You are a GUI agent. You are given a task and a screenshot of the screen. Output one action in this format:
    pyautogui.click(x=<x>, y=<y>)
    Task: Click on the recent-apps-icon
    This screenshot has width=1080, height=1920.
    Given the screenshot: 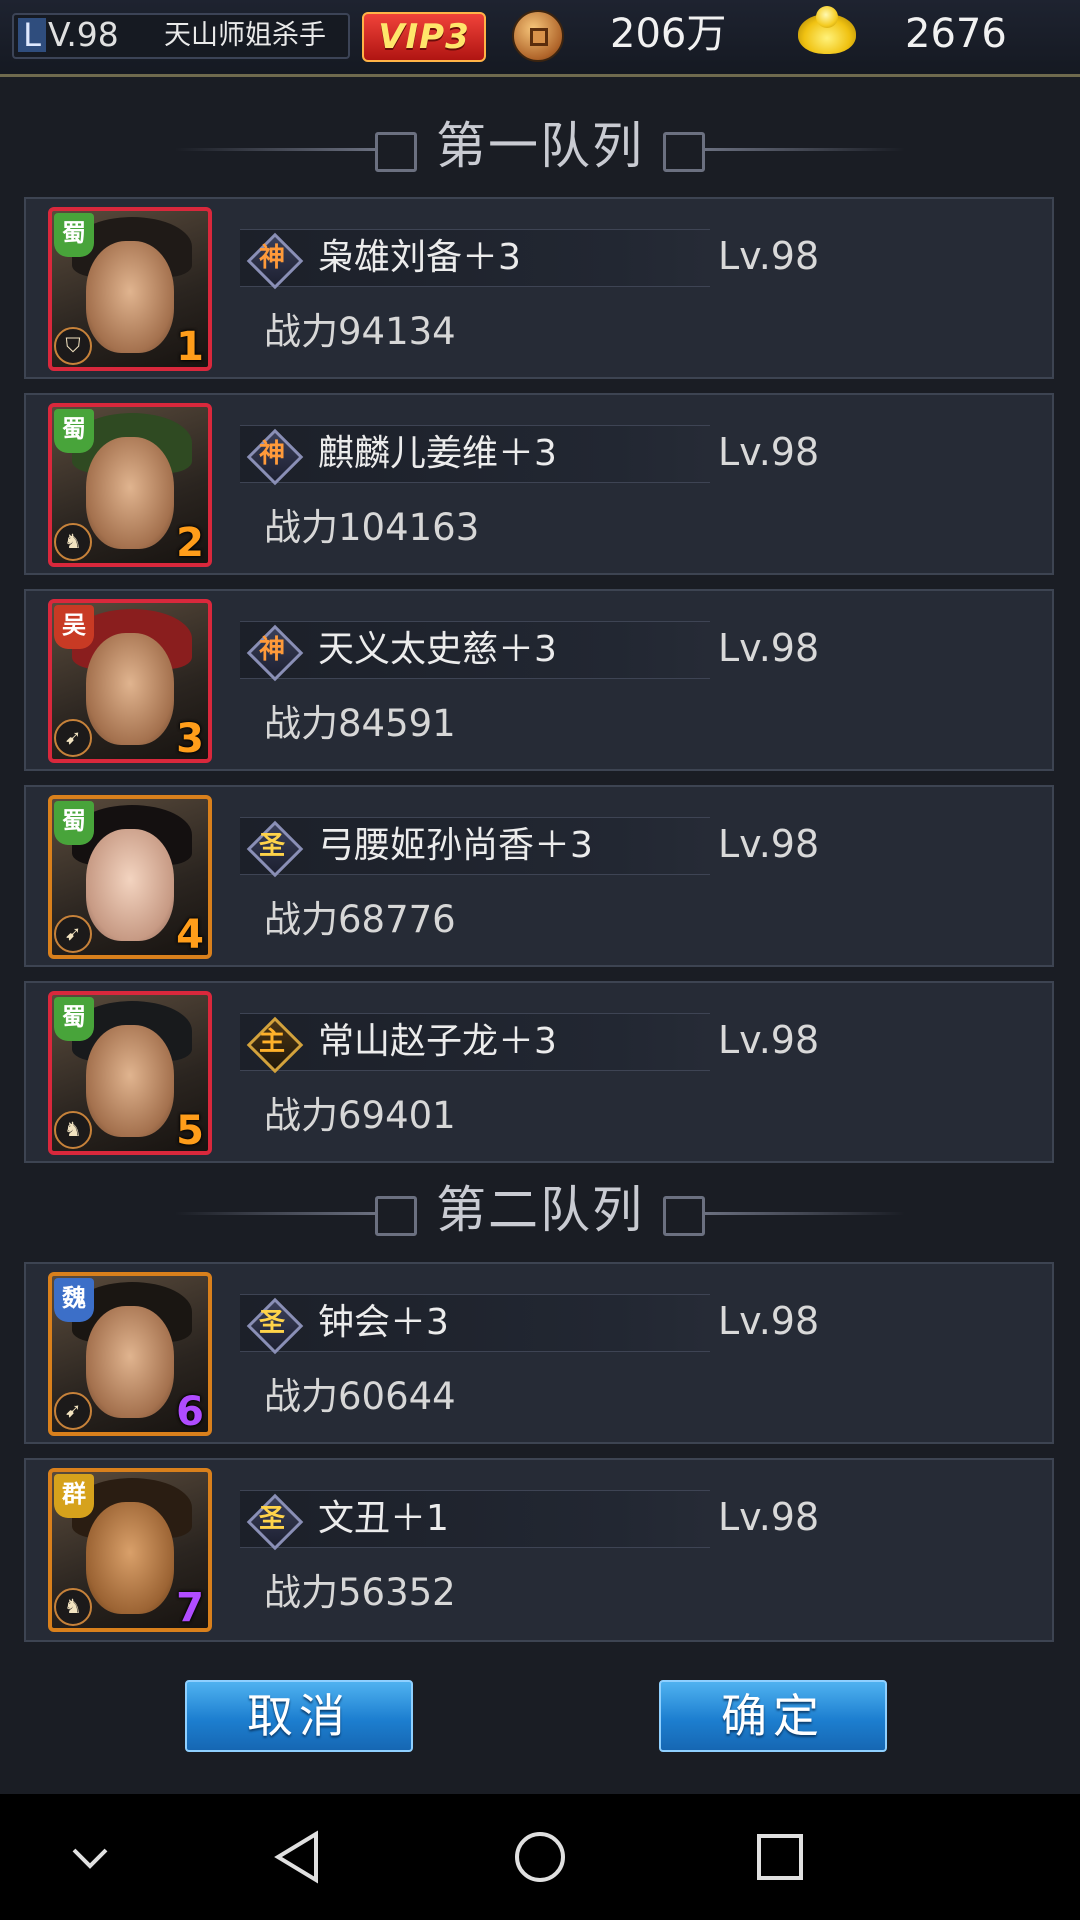 What is the action you would take?
    pyautogui.click(x=780, y=1857)
    